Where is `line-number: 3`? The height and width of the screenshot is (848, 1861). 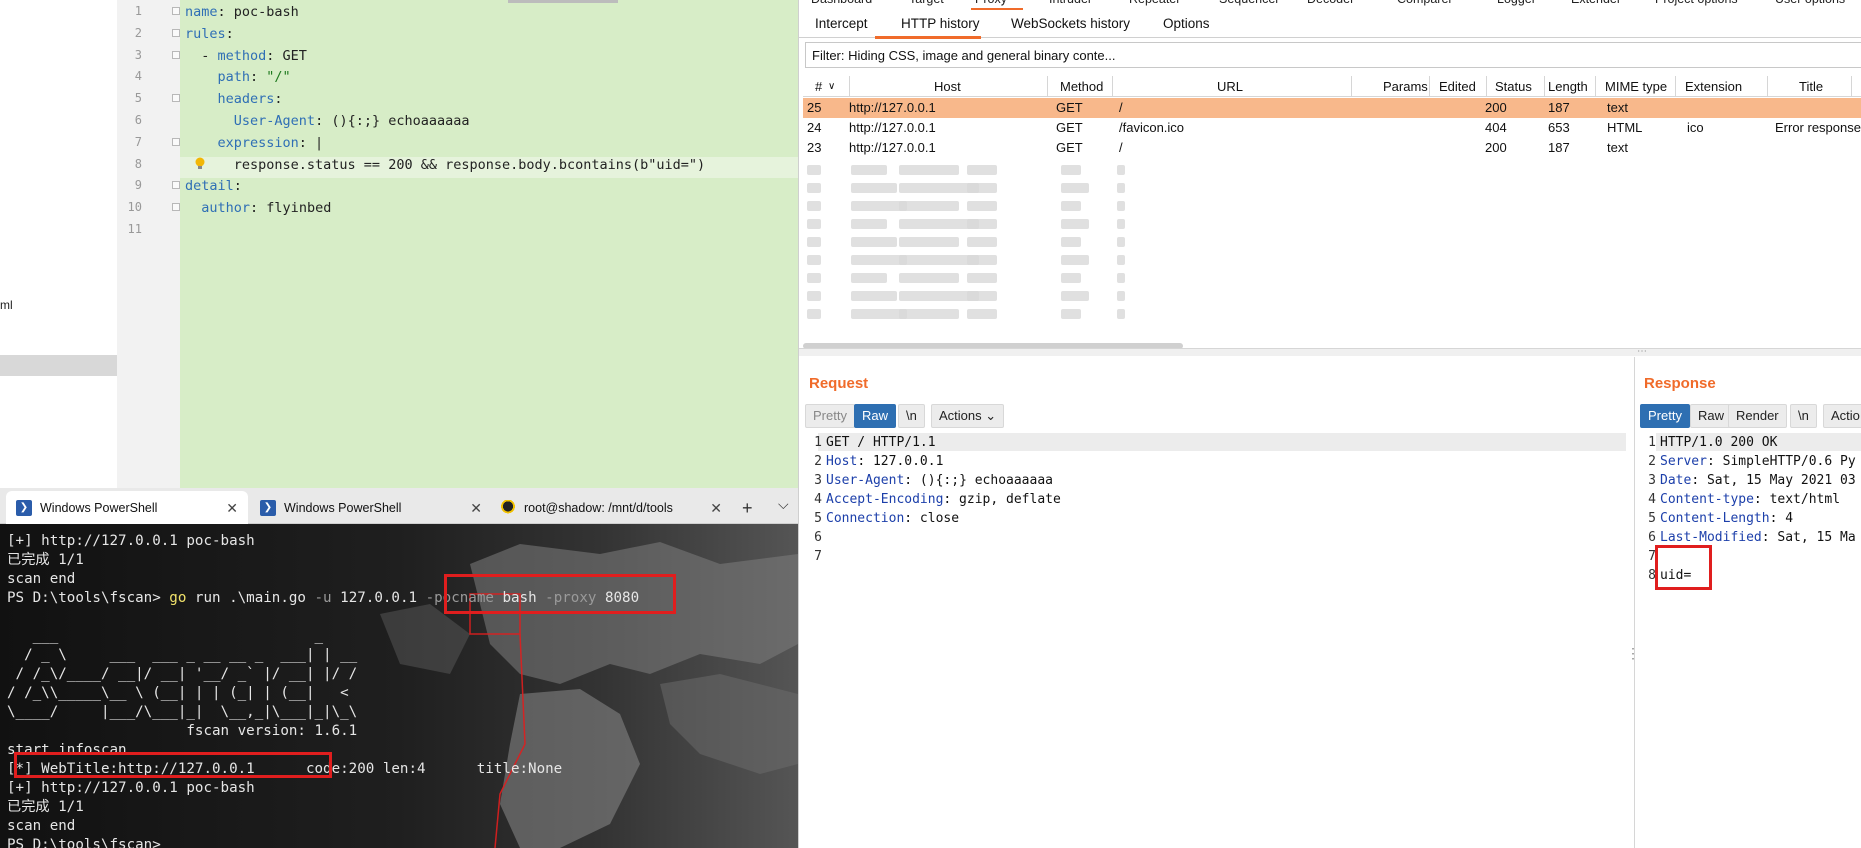 line-number: 3 is located at coordinates (1652, 480).